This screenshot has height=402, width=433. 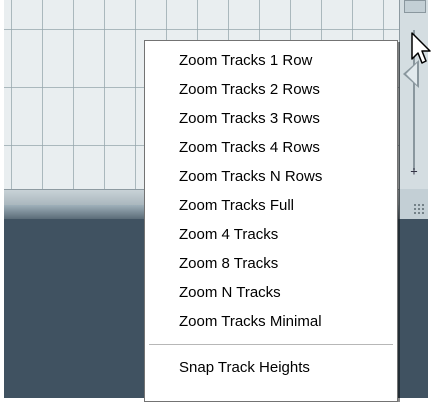 I want to click on menu-separator, so click(x=271, y=344).